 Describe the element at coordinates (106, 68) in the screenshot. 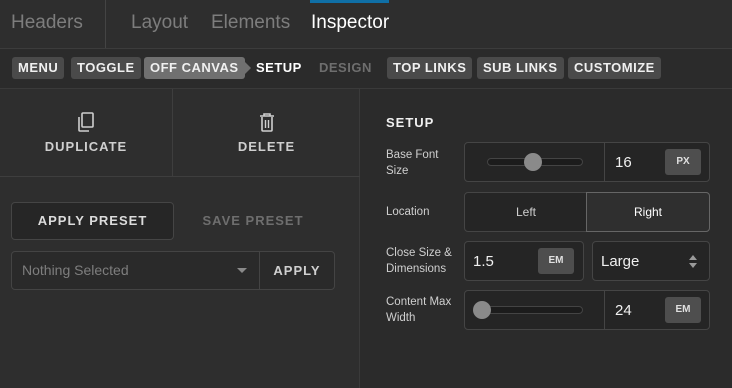

I see `subnav-toggle: TOGGLE` at that location.